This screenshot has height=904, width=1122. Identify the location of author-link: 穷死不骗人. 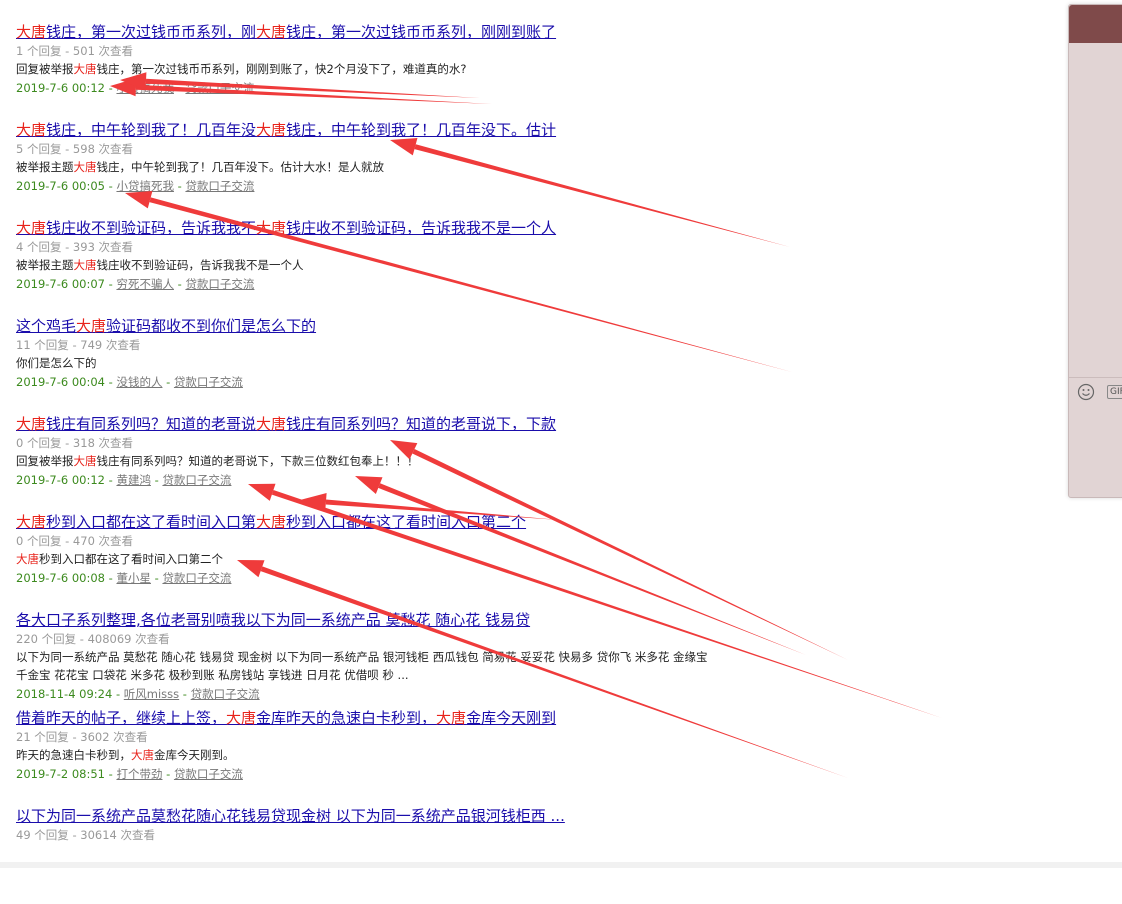
(145, 284).